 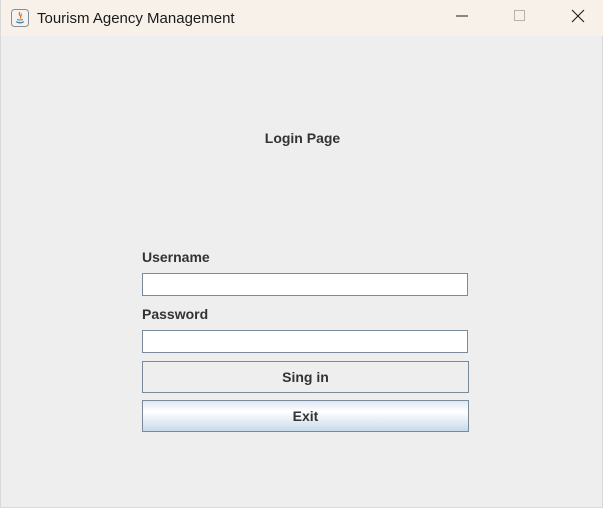 What do you see at coordinates (136, 18) in the screenshot?
I see `window-title: Tourism Agency Management` at bounding box center [136, 18].